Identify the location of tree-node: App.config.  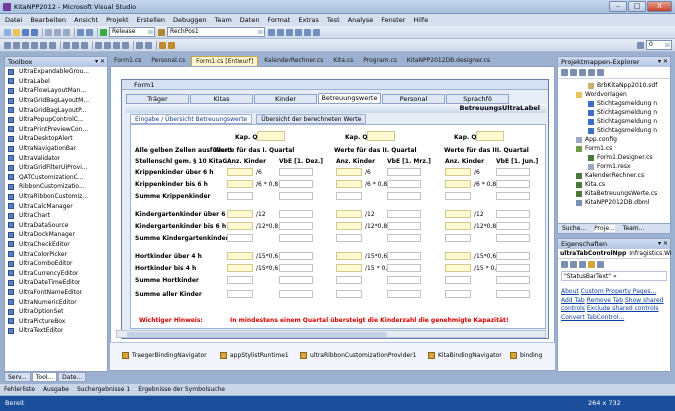
(614, 139).